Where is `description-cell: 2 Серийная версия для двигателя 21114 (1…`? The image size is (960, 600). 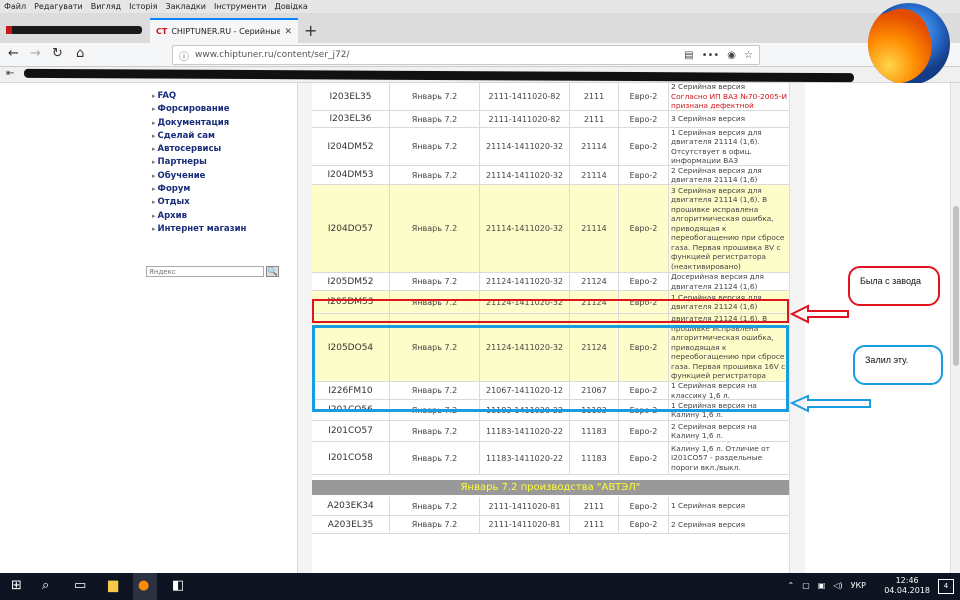
description-cell: 2 Серийная версия для двигателя 21114 (1… is located at coordinates (729, 175).